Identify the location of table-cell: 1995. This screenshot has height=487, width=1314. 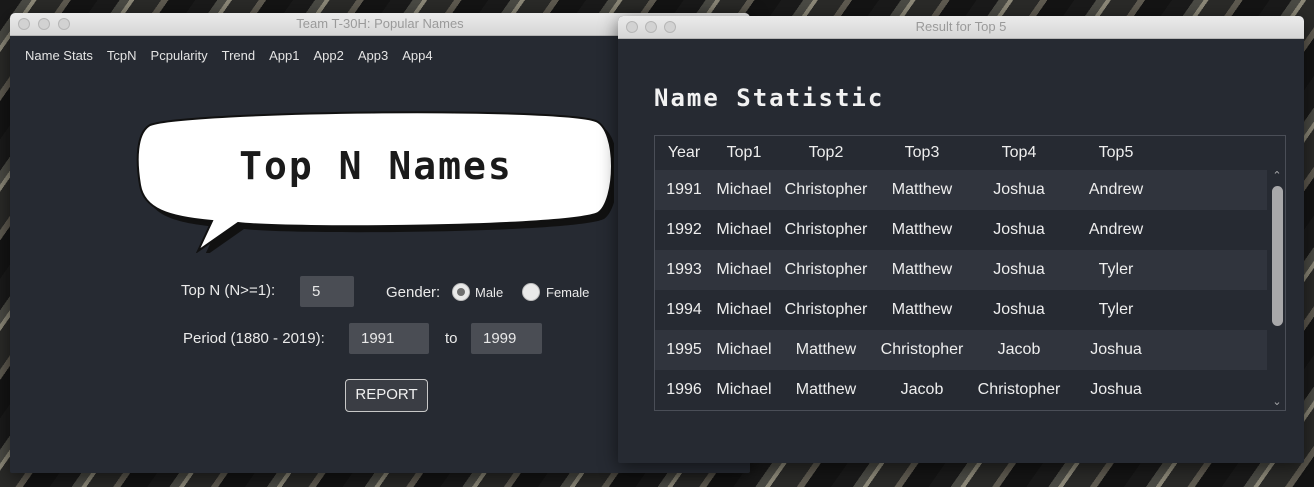
(684, 349).